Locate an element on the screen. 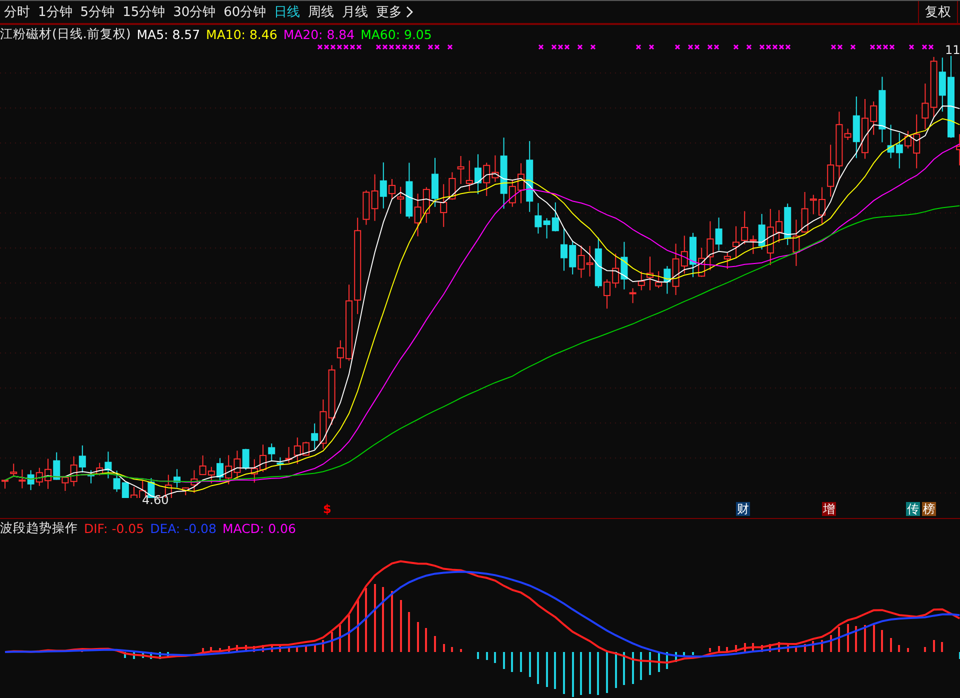 The width and height of the screenshot is (960, 698). high-price-label: 11 is located at coordinates (952, 50).